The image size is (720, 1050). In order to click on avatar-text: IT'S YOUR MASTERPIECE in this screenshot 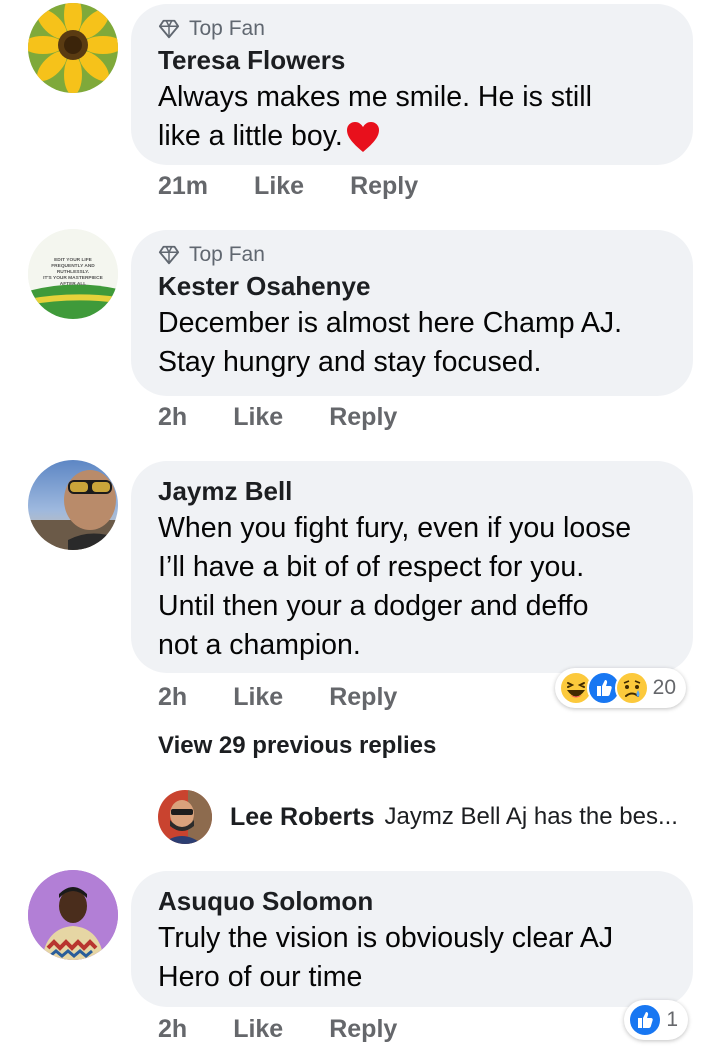, I will do `click(73, 278)`.